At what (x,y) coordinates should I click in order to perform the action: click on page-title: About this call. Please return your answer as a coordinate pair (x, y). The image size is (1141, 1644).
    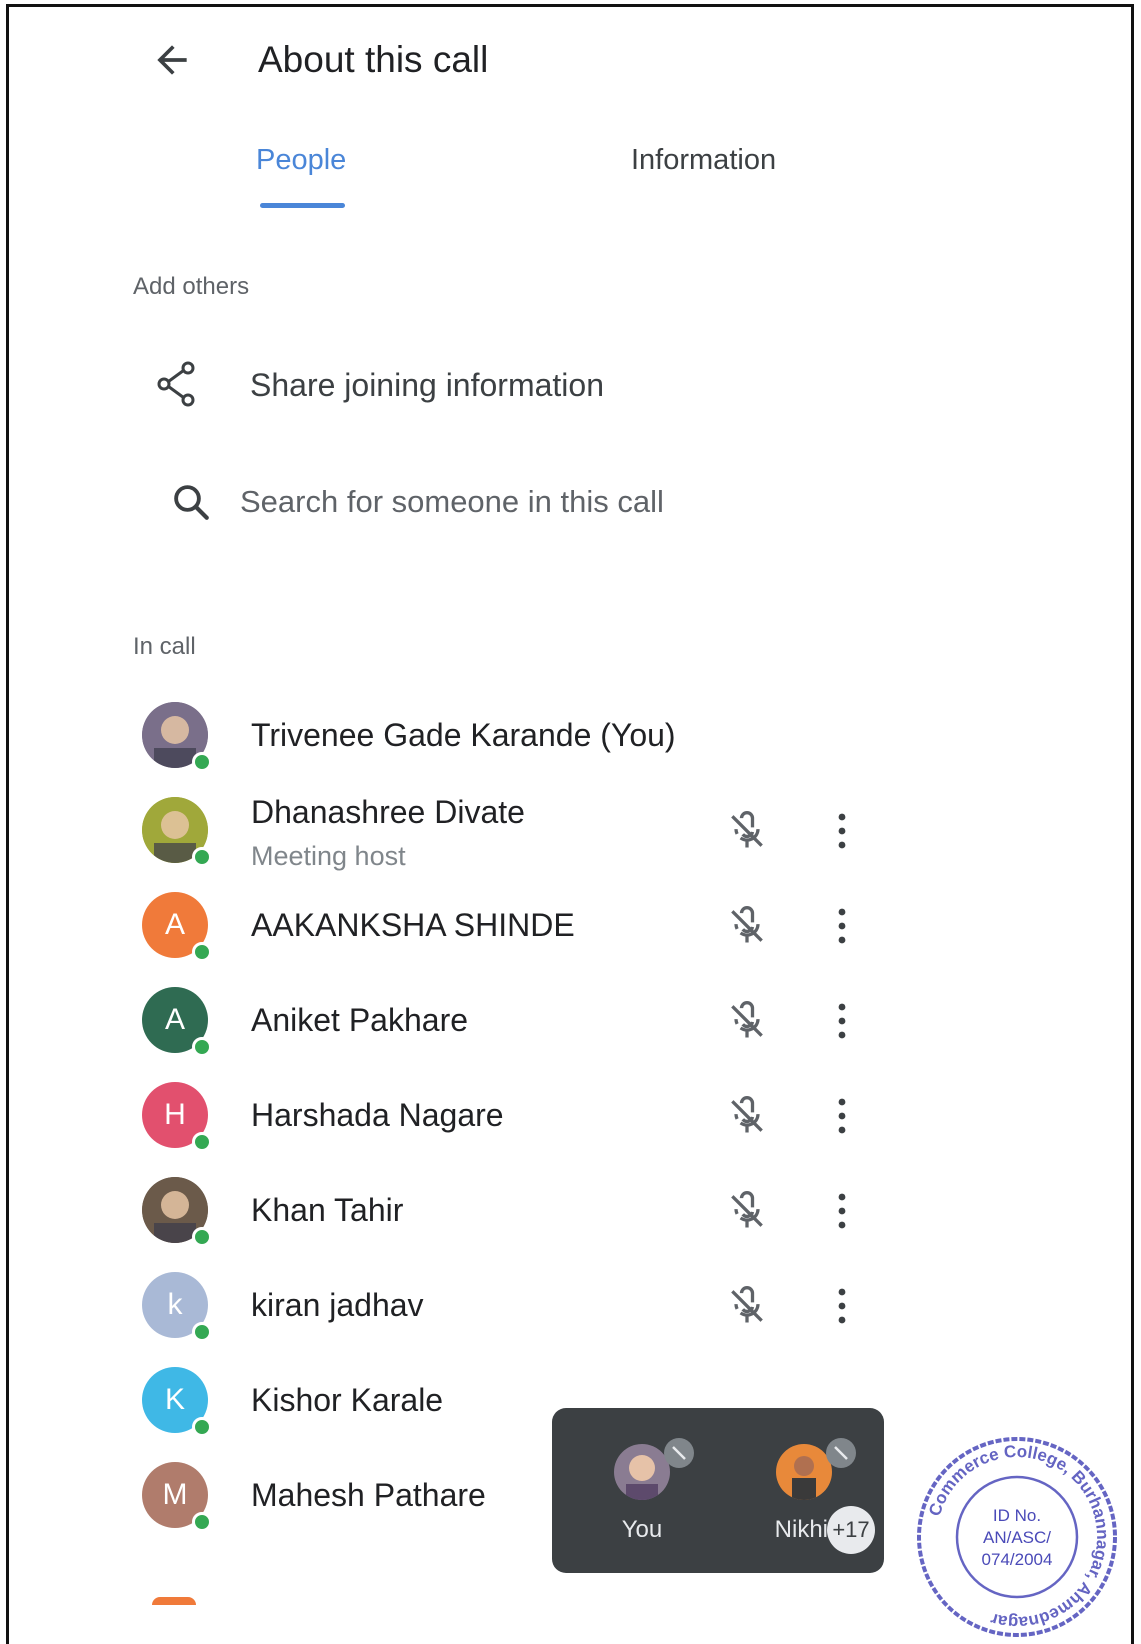
    Looking at the image, I should click on (373, 59).